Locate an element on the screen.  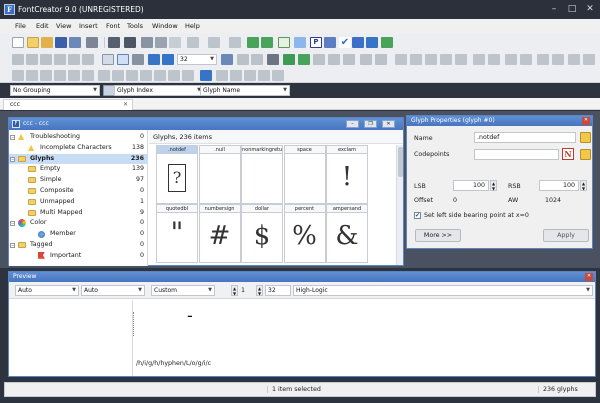
glyph-cell: numbersign # is located at coordinates (219, 233).